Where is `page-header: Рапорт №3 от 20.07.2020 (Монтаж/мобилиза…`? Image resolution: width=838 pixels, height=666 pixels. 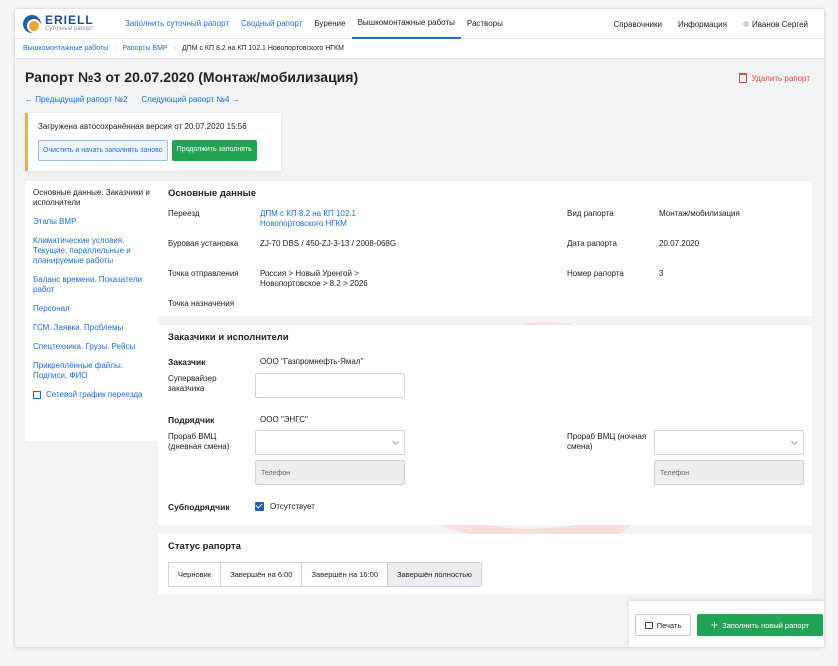
page-header: Рапорт №3 от 20.07.2020 (Монтаж/мобилиза… is located at coordinates (419, 88).